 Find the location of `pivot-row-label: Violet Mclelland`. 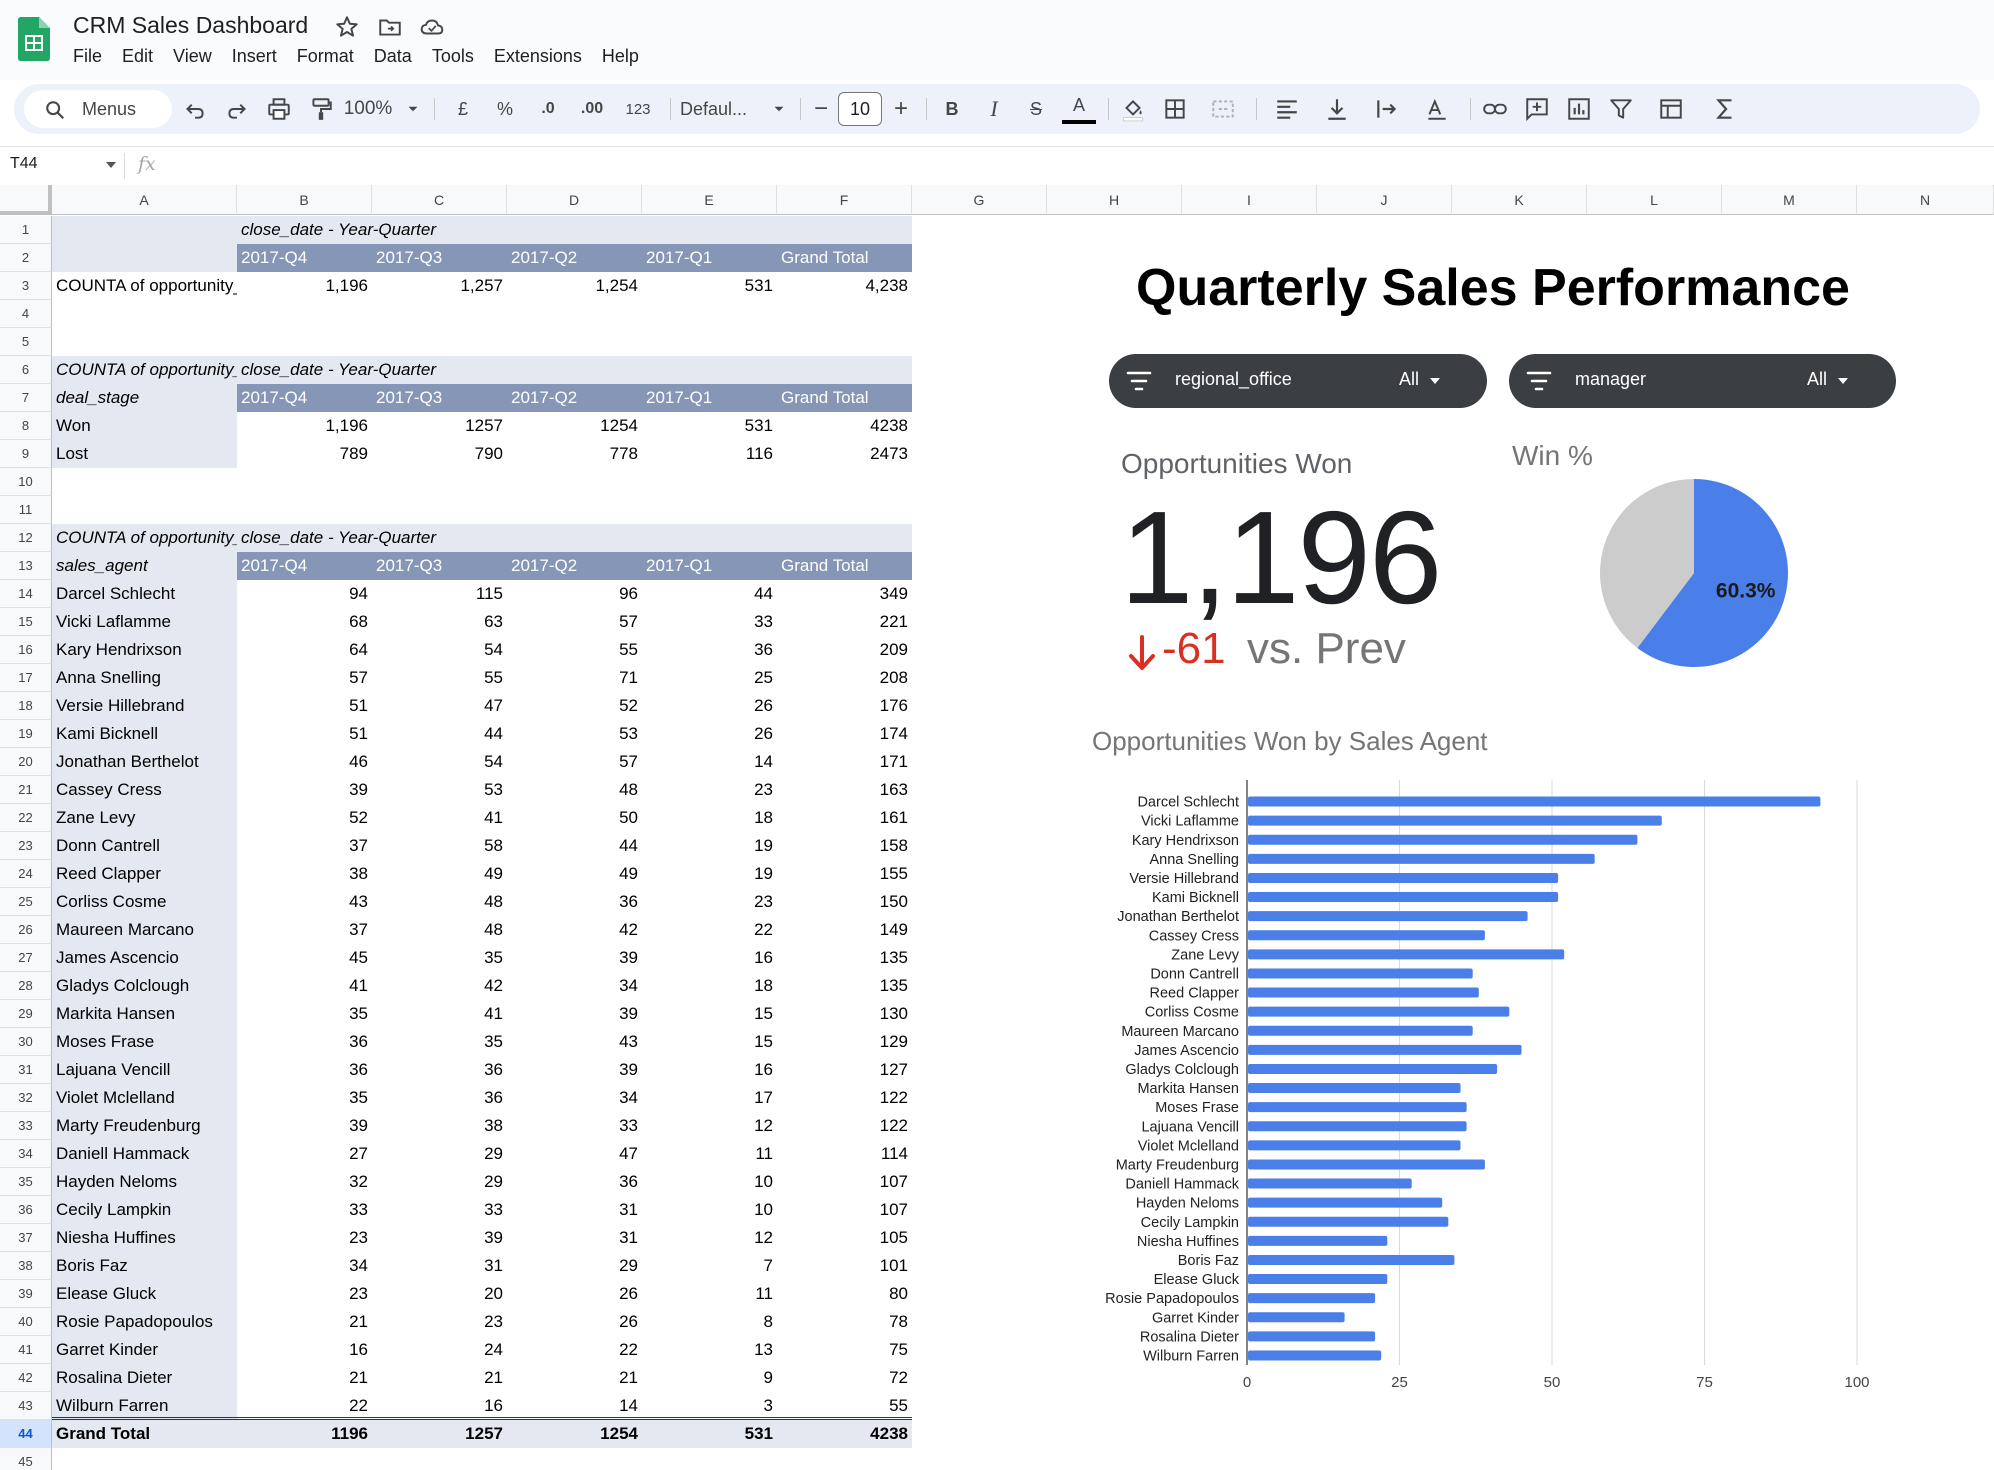

pivot-row-label: Violet Mclelland is located at coordinates (144, 1098).